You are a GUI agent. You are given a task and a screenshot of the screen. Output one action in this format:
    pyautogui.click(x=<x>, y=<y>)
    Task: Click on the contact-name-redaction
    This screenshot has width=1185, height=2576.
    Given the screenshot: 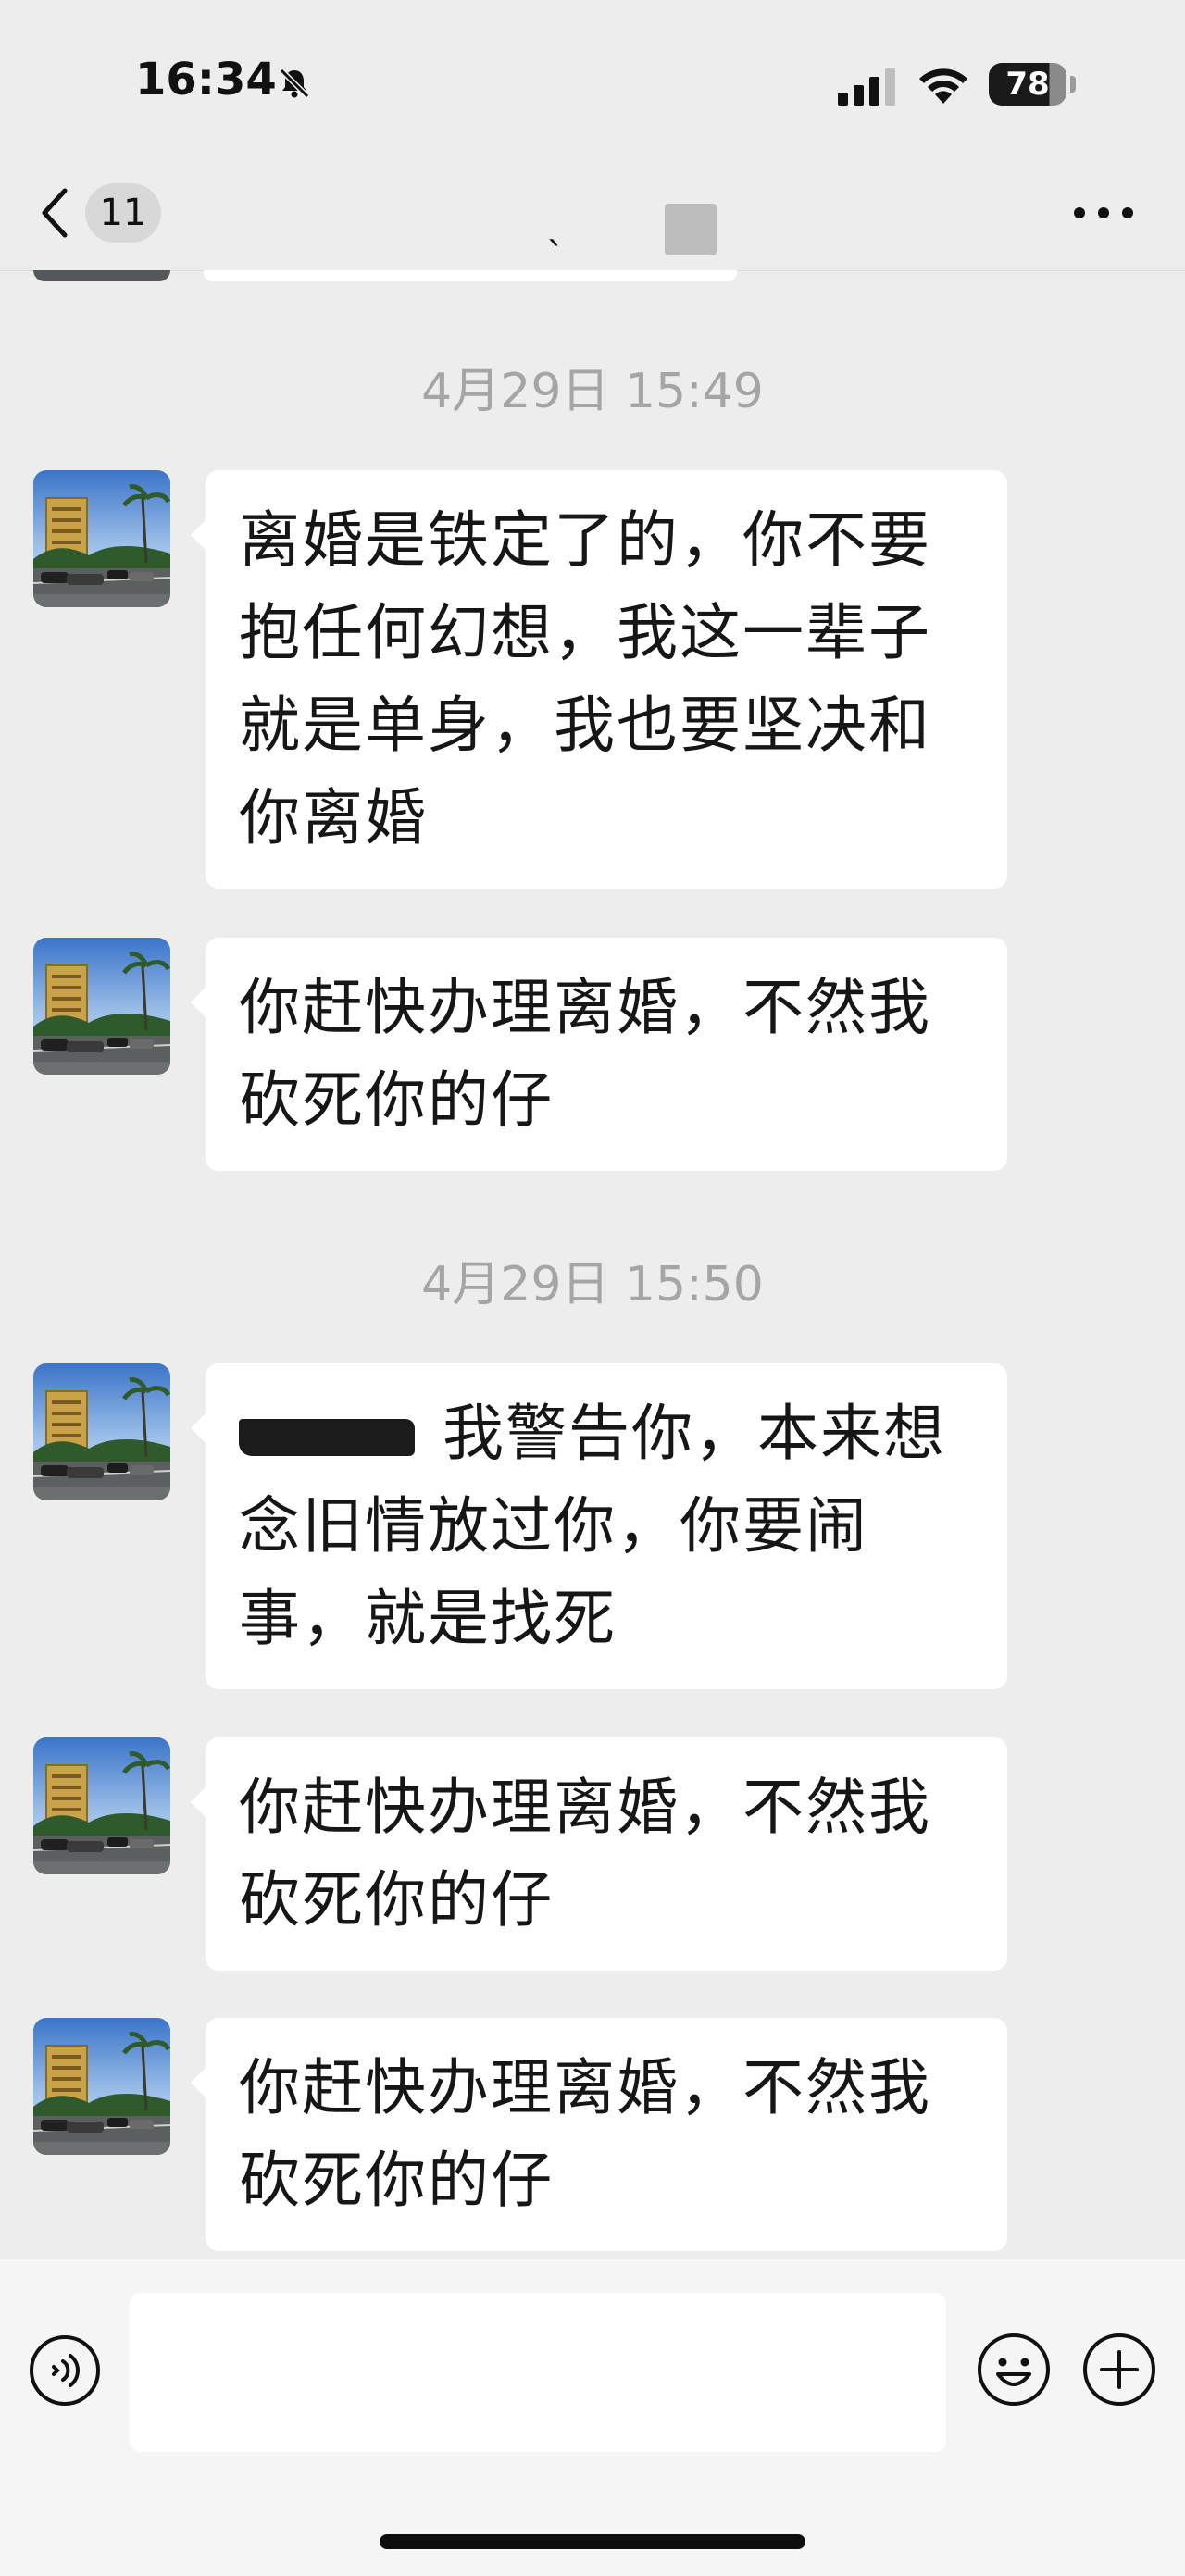 What is the action you would take?
    pyautogui.click(x=691, y=229)
    